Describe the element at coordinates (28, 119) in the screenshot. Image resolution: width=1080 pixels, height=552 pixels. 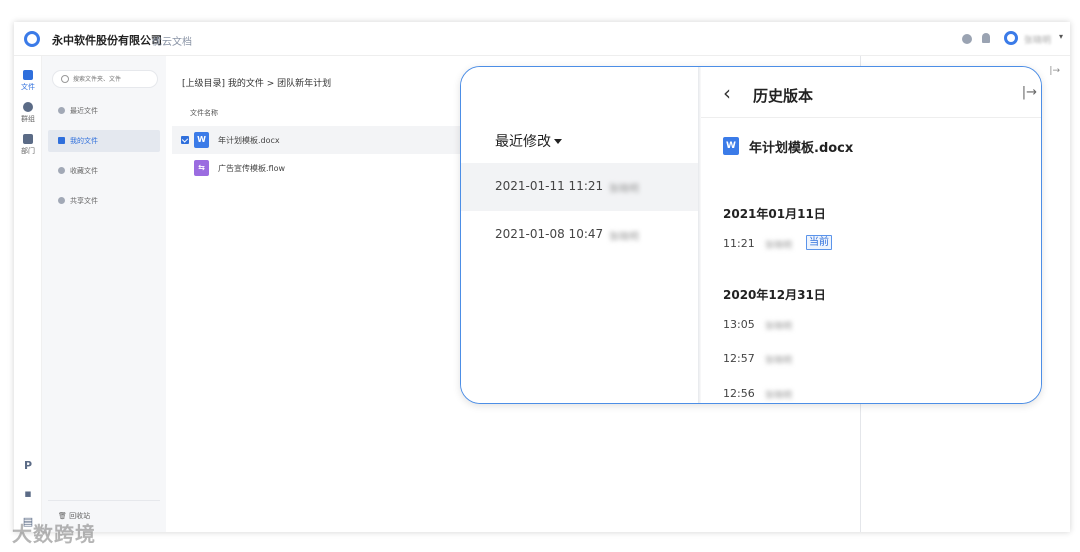
I see `rail-groups-label: 群组` at that location.